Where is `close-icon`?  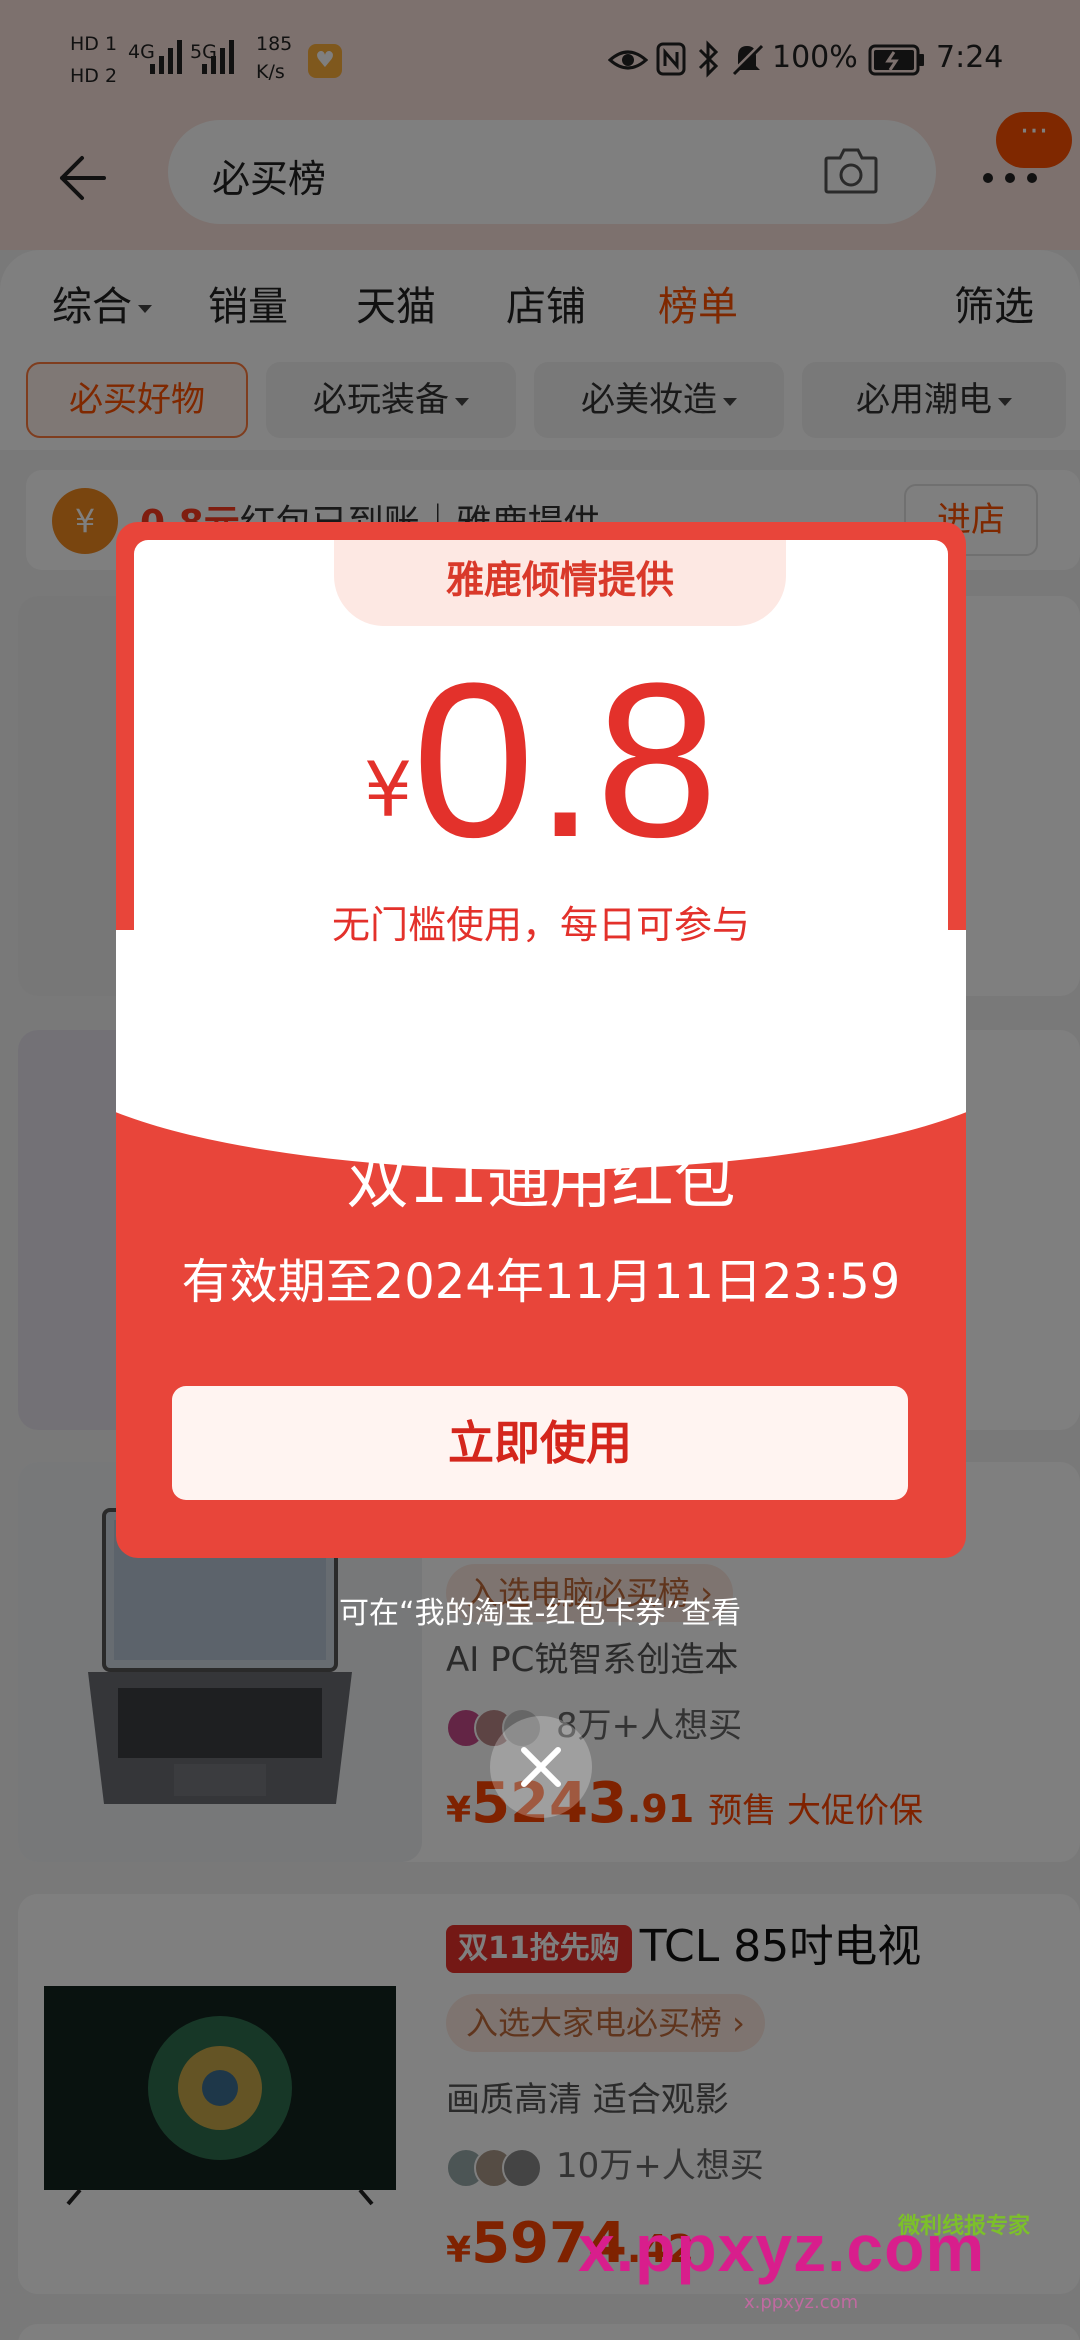
close-icon is located at coordinates (541, 1767).